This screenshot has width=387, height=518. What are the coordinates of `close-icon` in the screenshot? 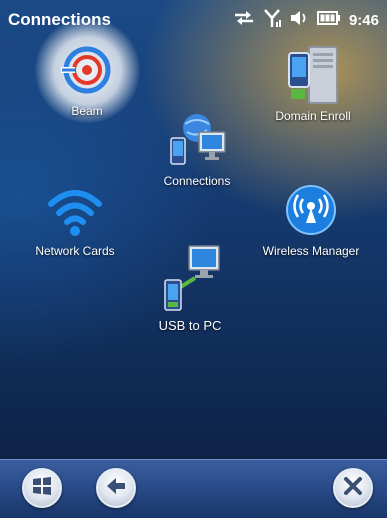 It's located at (353, 488).